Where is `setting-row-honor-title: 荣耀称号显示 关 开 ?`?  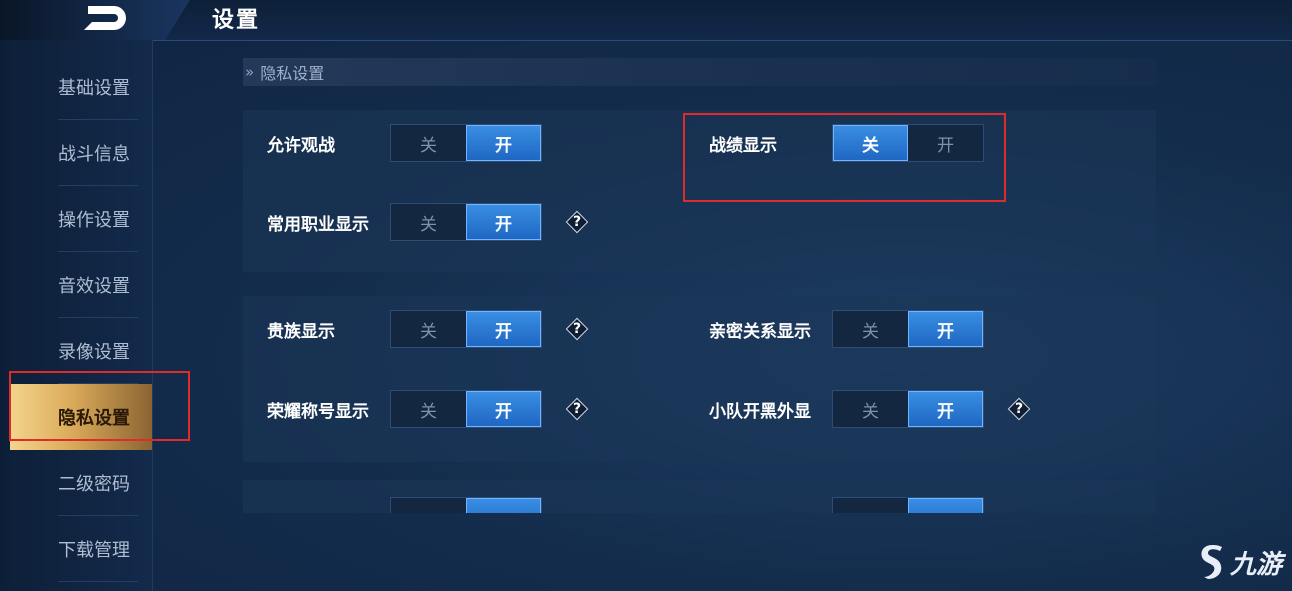 setting-row-honor-title: 荣耀称号显示 关 开 ? is located at coordinates (428, 409).